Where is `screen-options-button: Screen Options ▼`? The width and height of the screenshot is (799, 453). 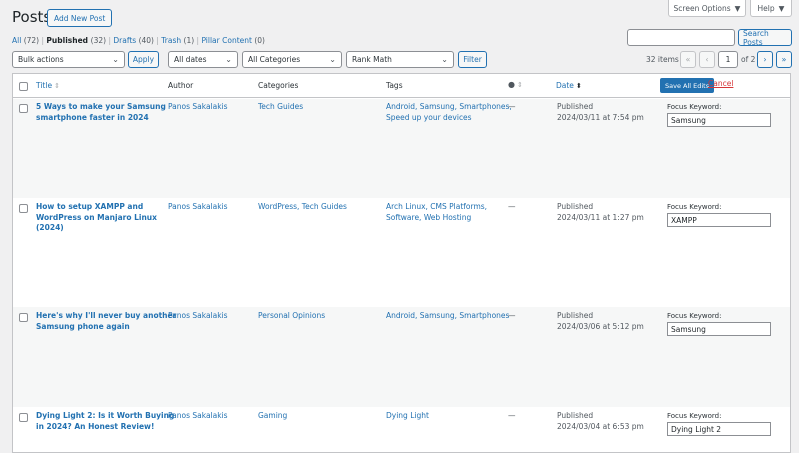 screen-options-button: Screen Options ▼ is located at coordinates (707, 8).